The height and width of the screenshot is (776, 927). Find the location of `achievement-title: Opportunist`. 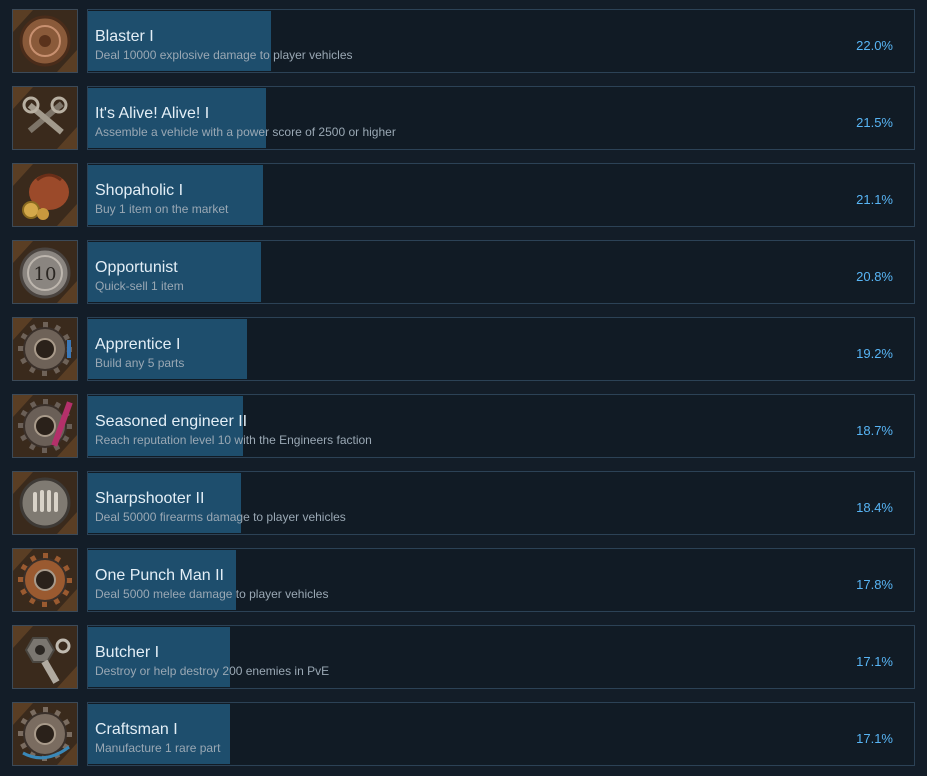

achievement-title: Opportunist is located at coordinates (136, 267).